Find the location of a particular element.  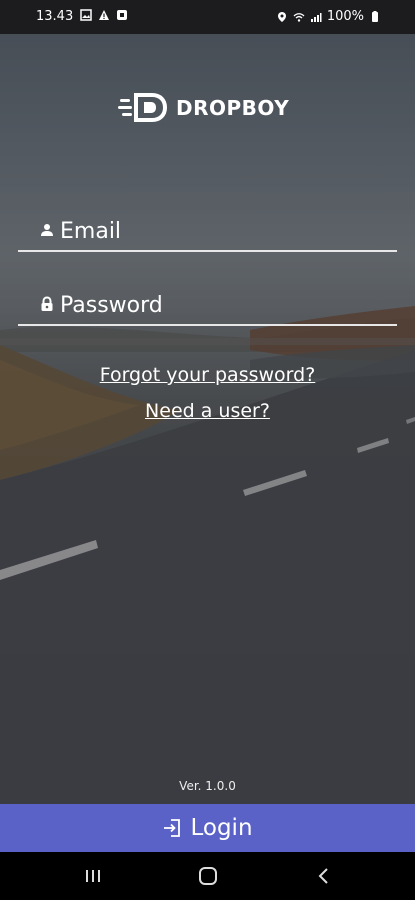

password-field-container is located at coordinates (207, 305).